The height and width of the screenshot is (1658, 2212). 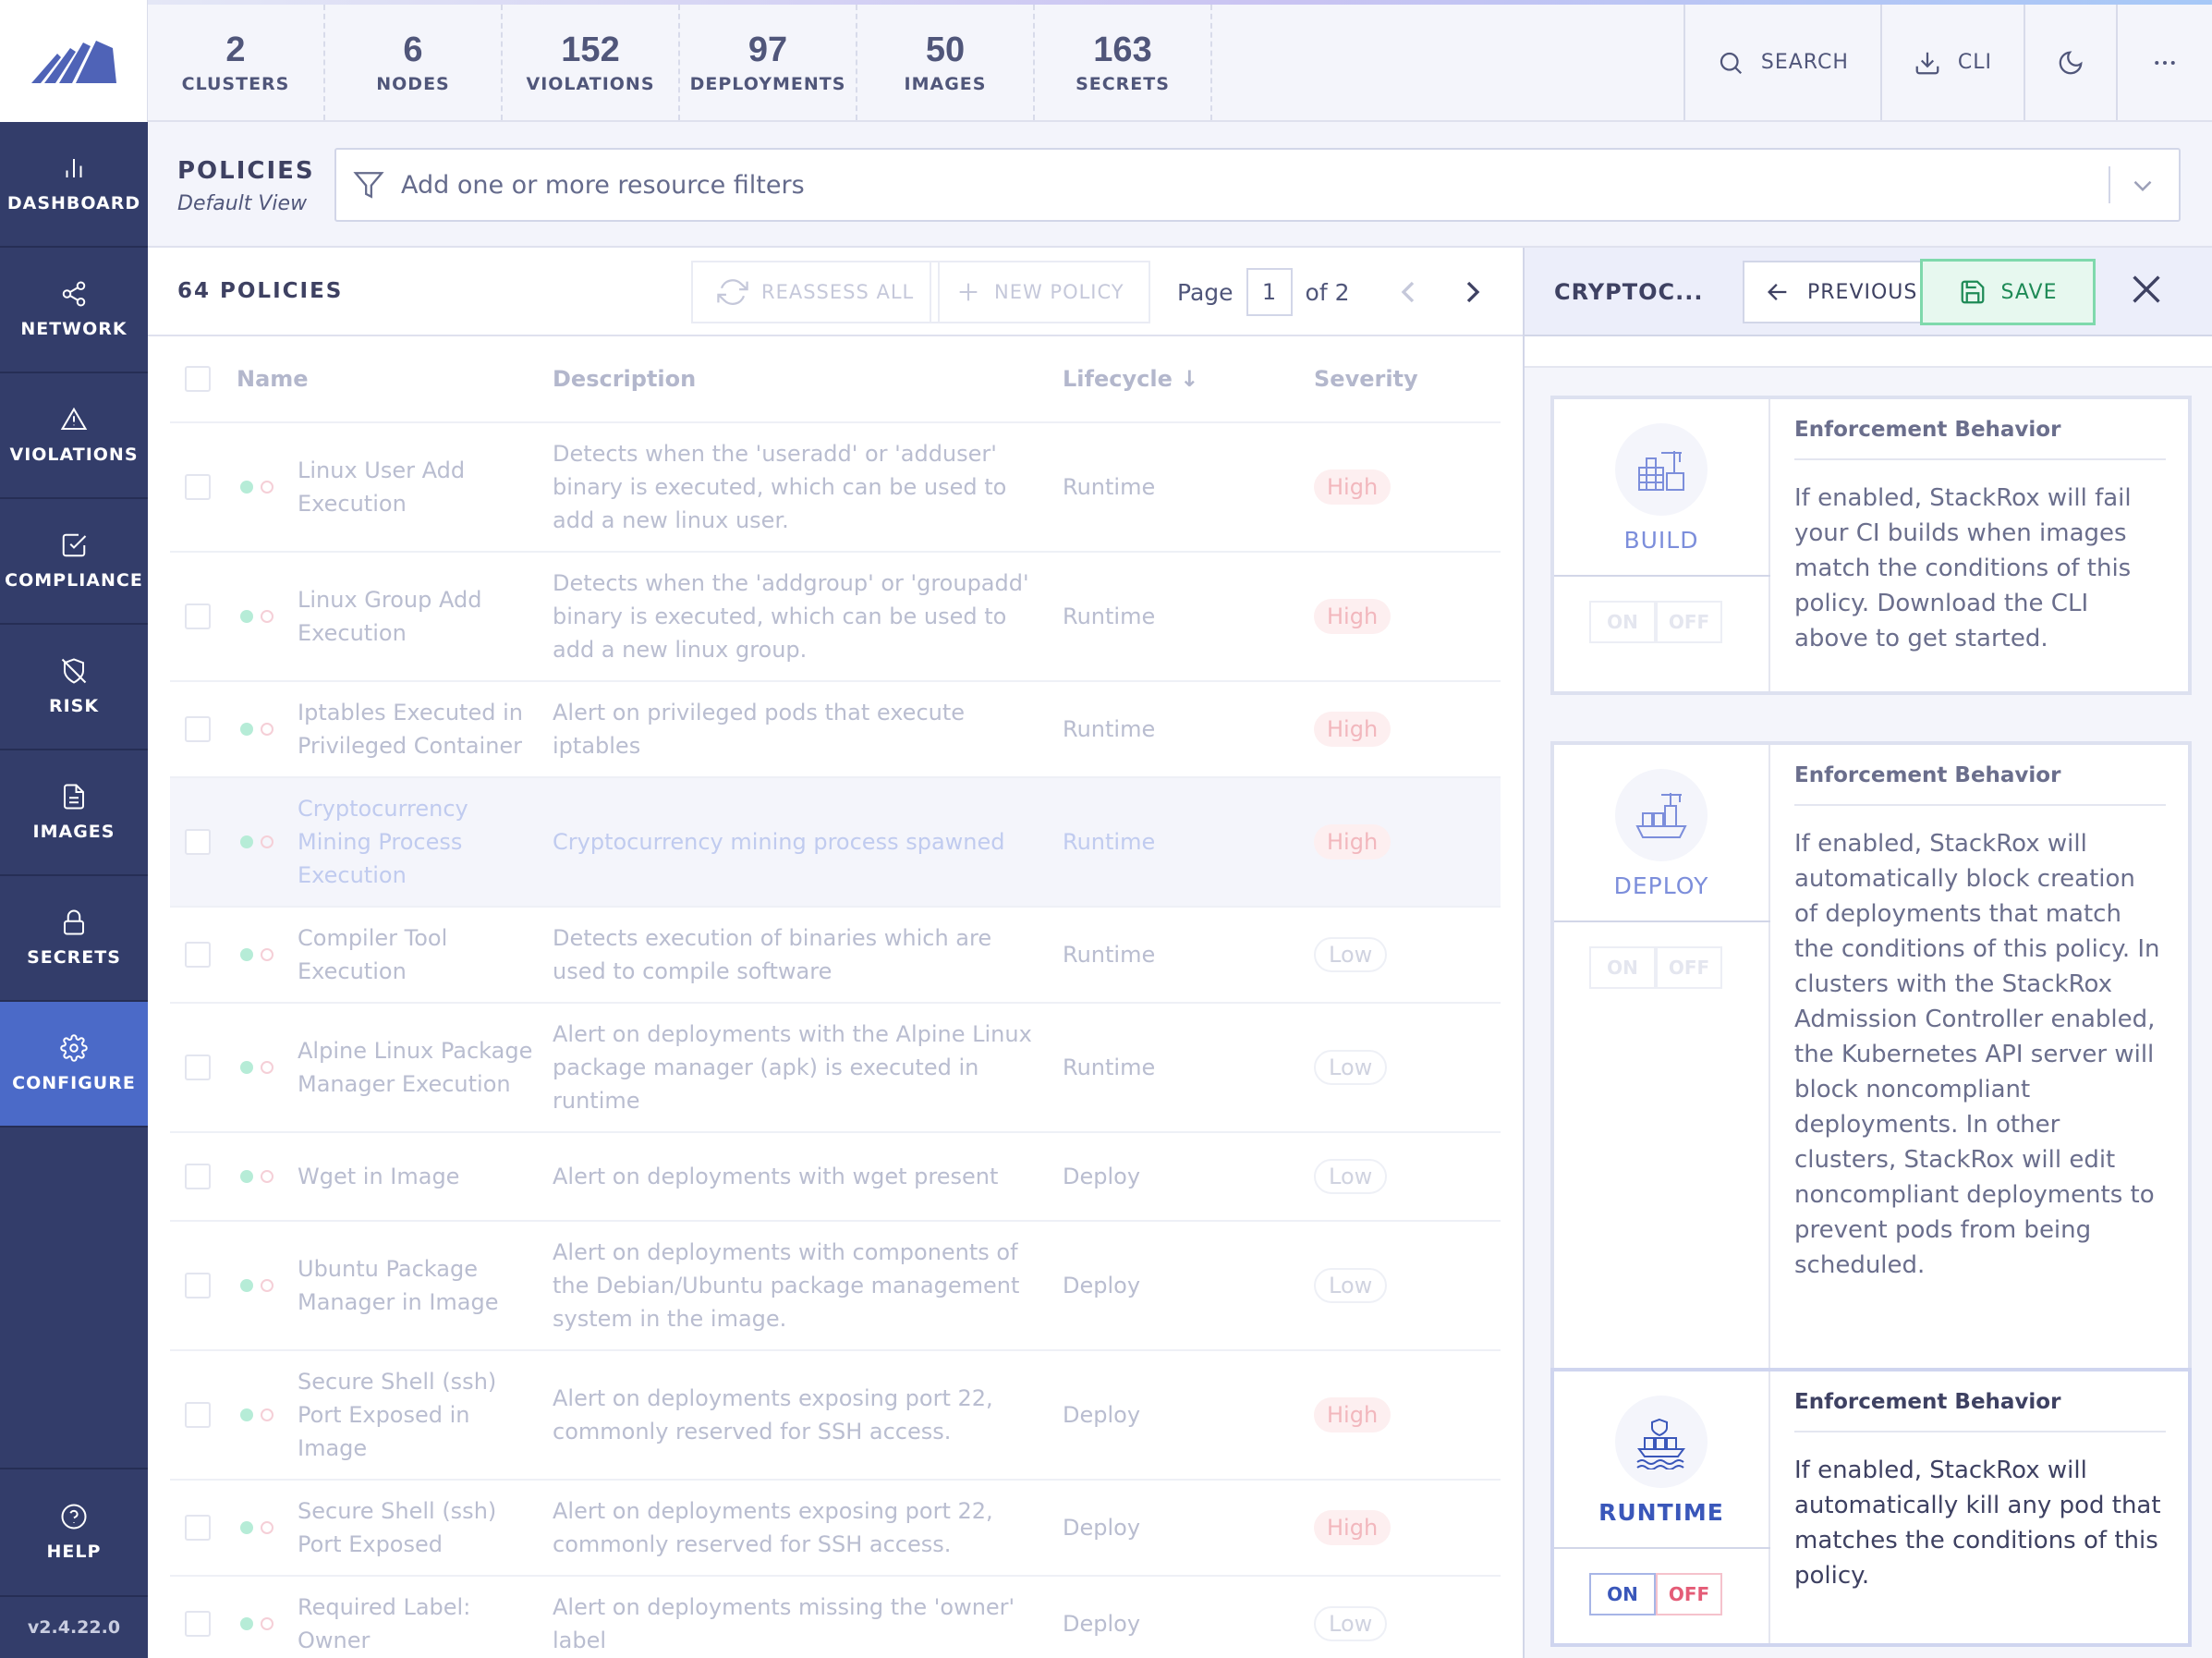 I want to click on nav-compliance: COMPLIANCE, so click(x=74, y=562).